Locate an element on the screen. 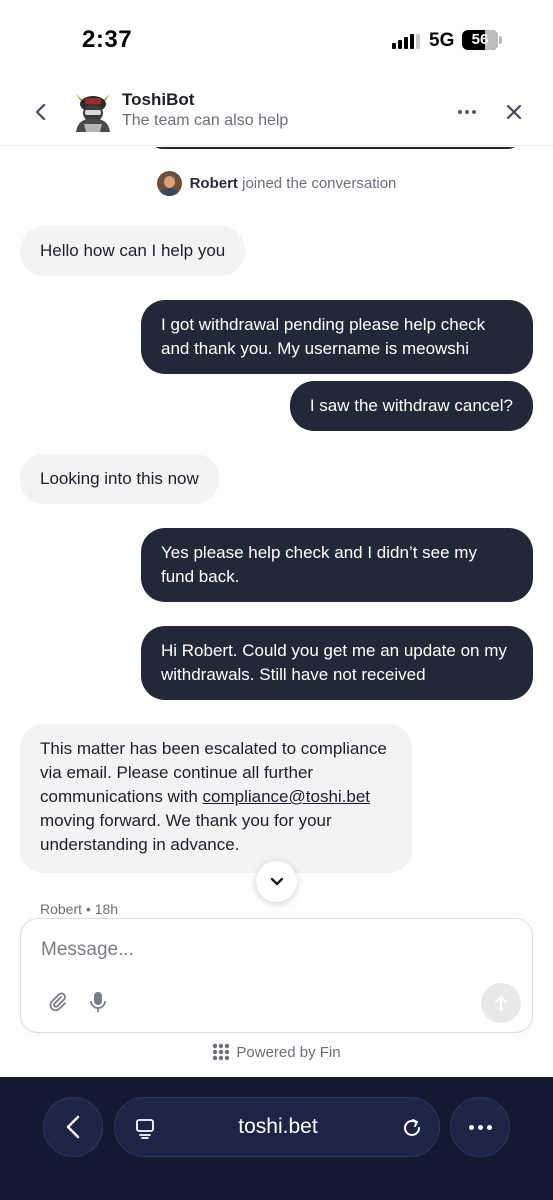 This screenshot has width=553, height=1200. microphone-icon is located at coordinates (98, 1002).